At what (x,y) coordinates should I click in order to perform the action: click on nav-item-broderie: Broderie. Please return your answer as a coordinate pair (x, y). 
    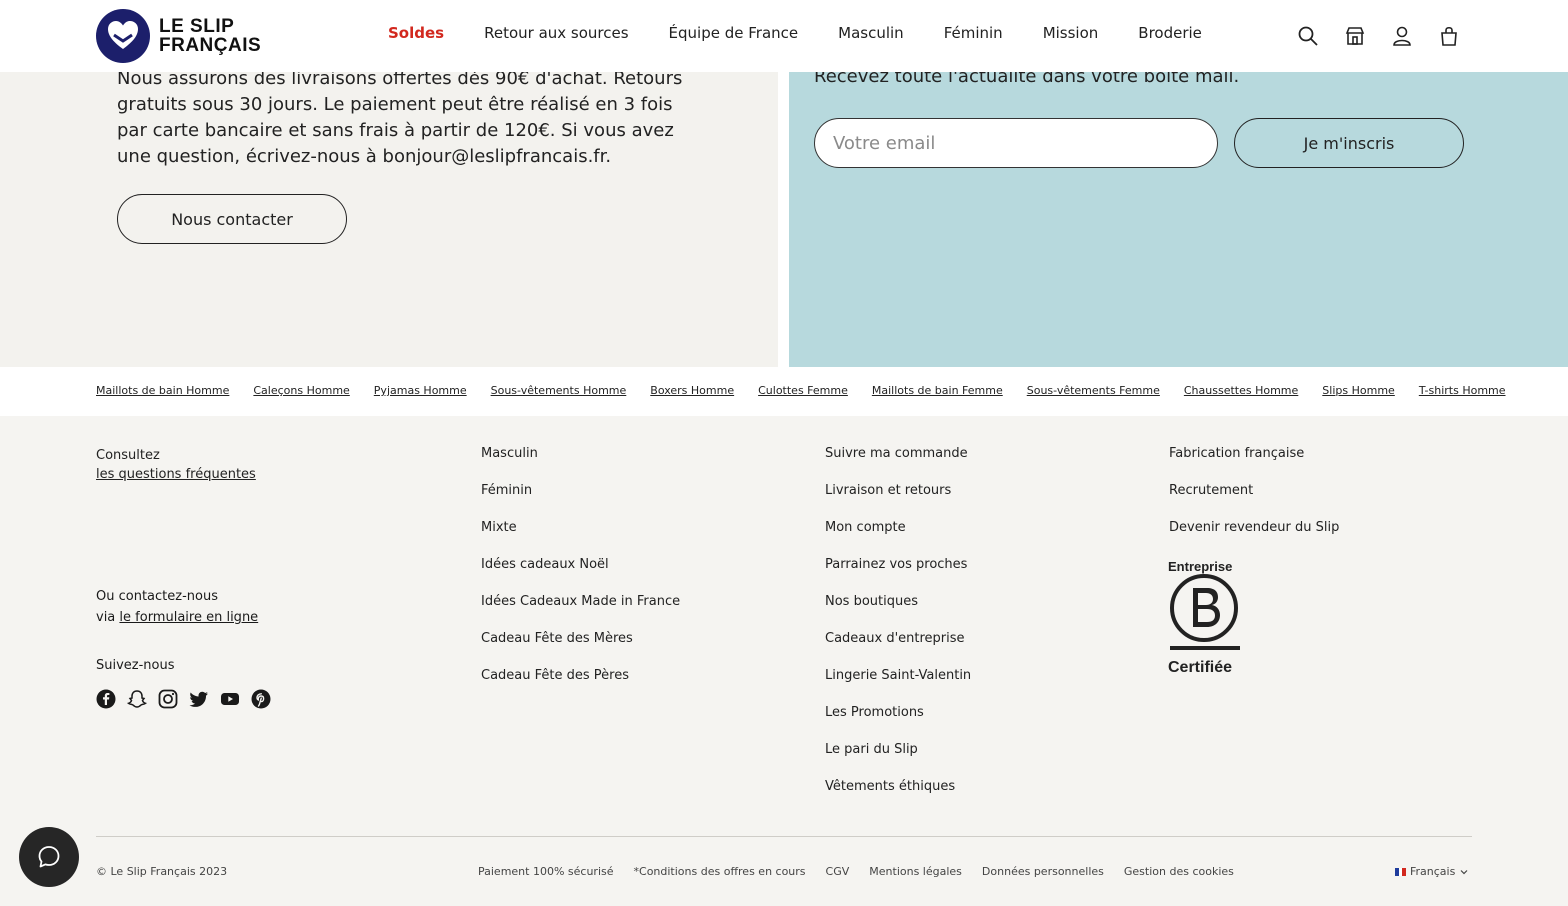
    Looking at the image, I should click on (1170, 33).